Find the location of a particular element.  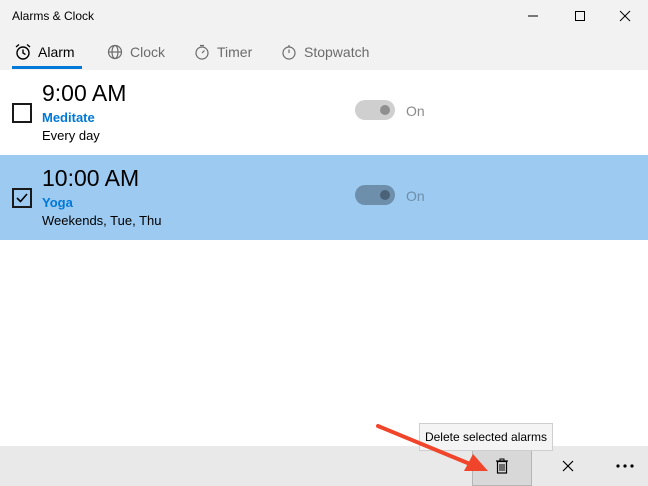

tab-timer: Timer is located at coordinates (222, 52).